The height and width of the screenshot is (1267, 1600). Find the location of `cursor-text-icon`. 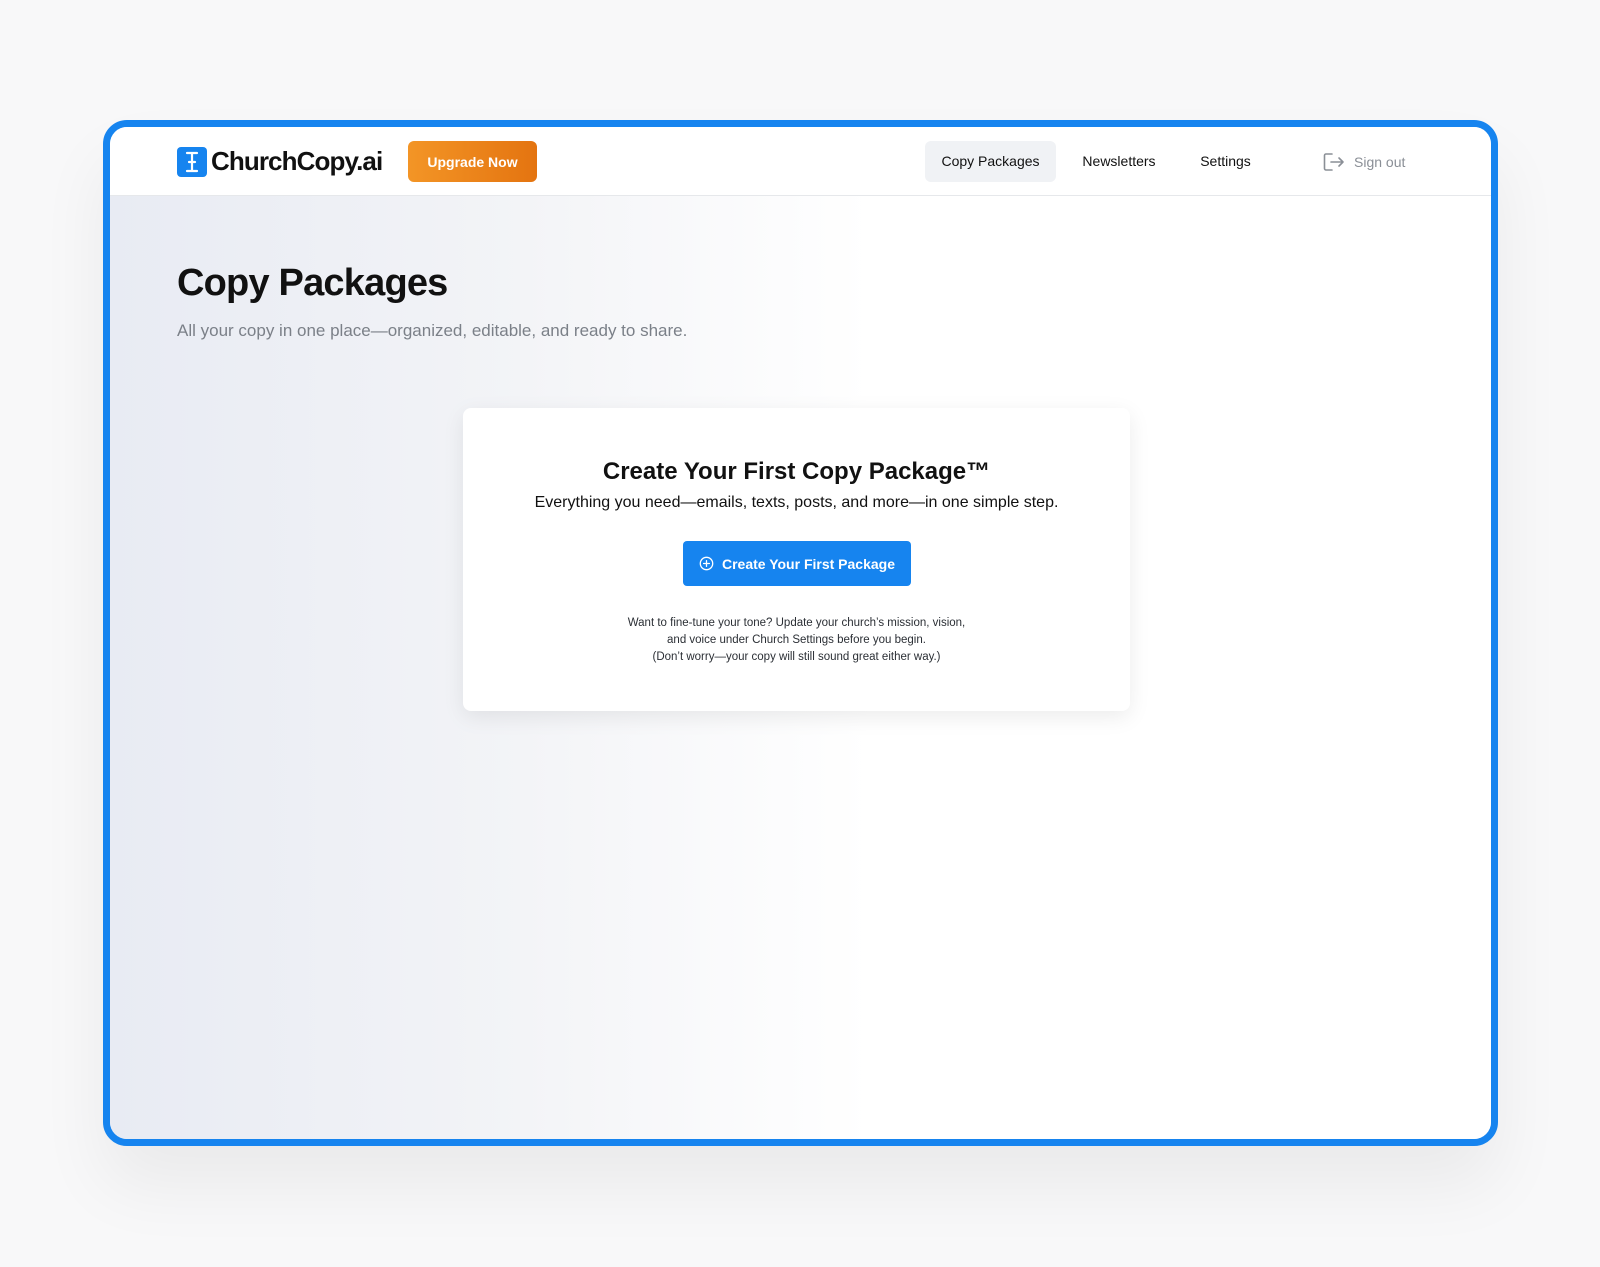

cursor-text-icon is located at coordinates (192, 161).